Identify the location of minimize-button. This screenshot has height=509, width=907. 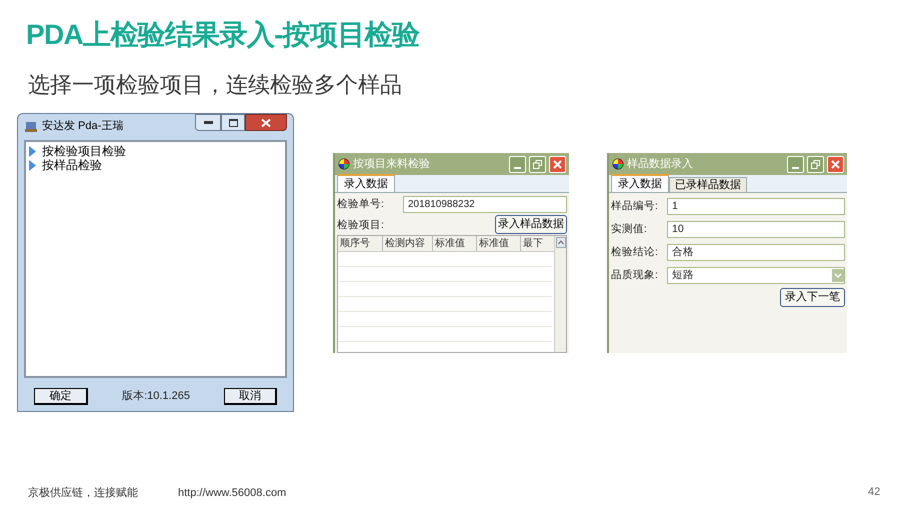
(208, 122).